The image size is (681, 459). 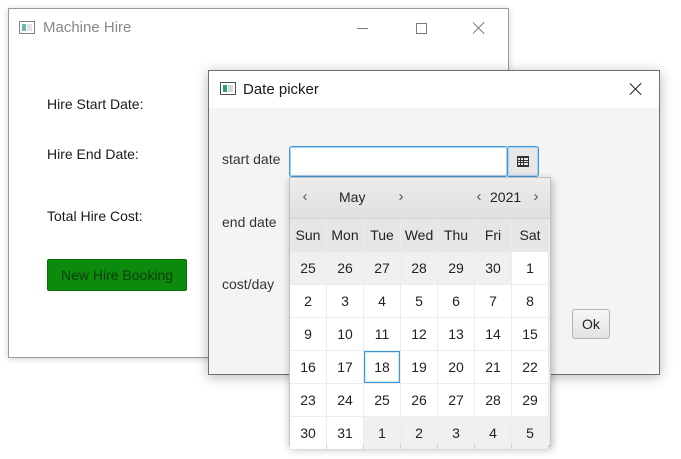 I want to click on day-cell: 16, so click(x=308, y=367).